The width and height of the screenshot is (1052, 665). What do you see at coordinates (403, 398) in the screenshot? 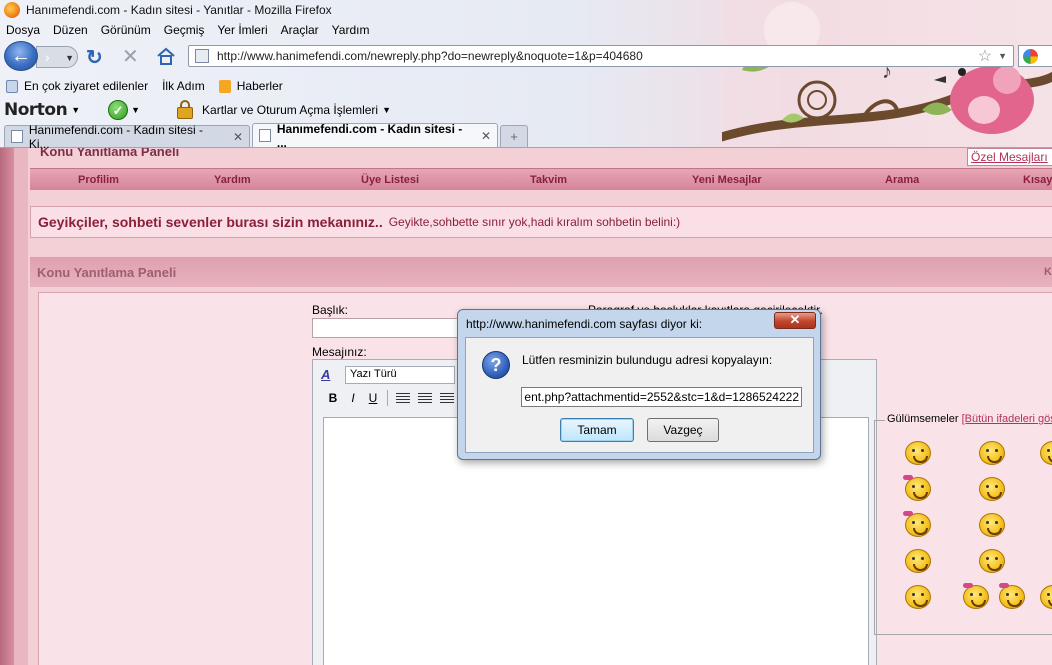
I see `align-left-icon` at bounding box center [403, 398].